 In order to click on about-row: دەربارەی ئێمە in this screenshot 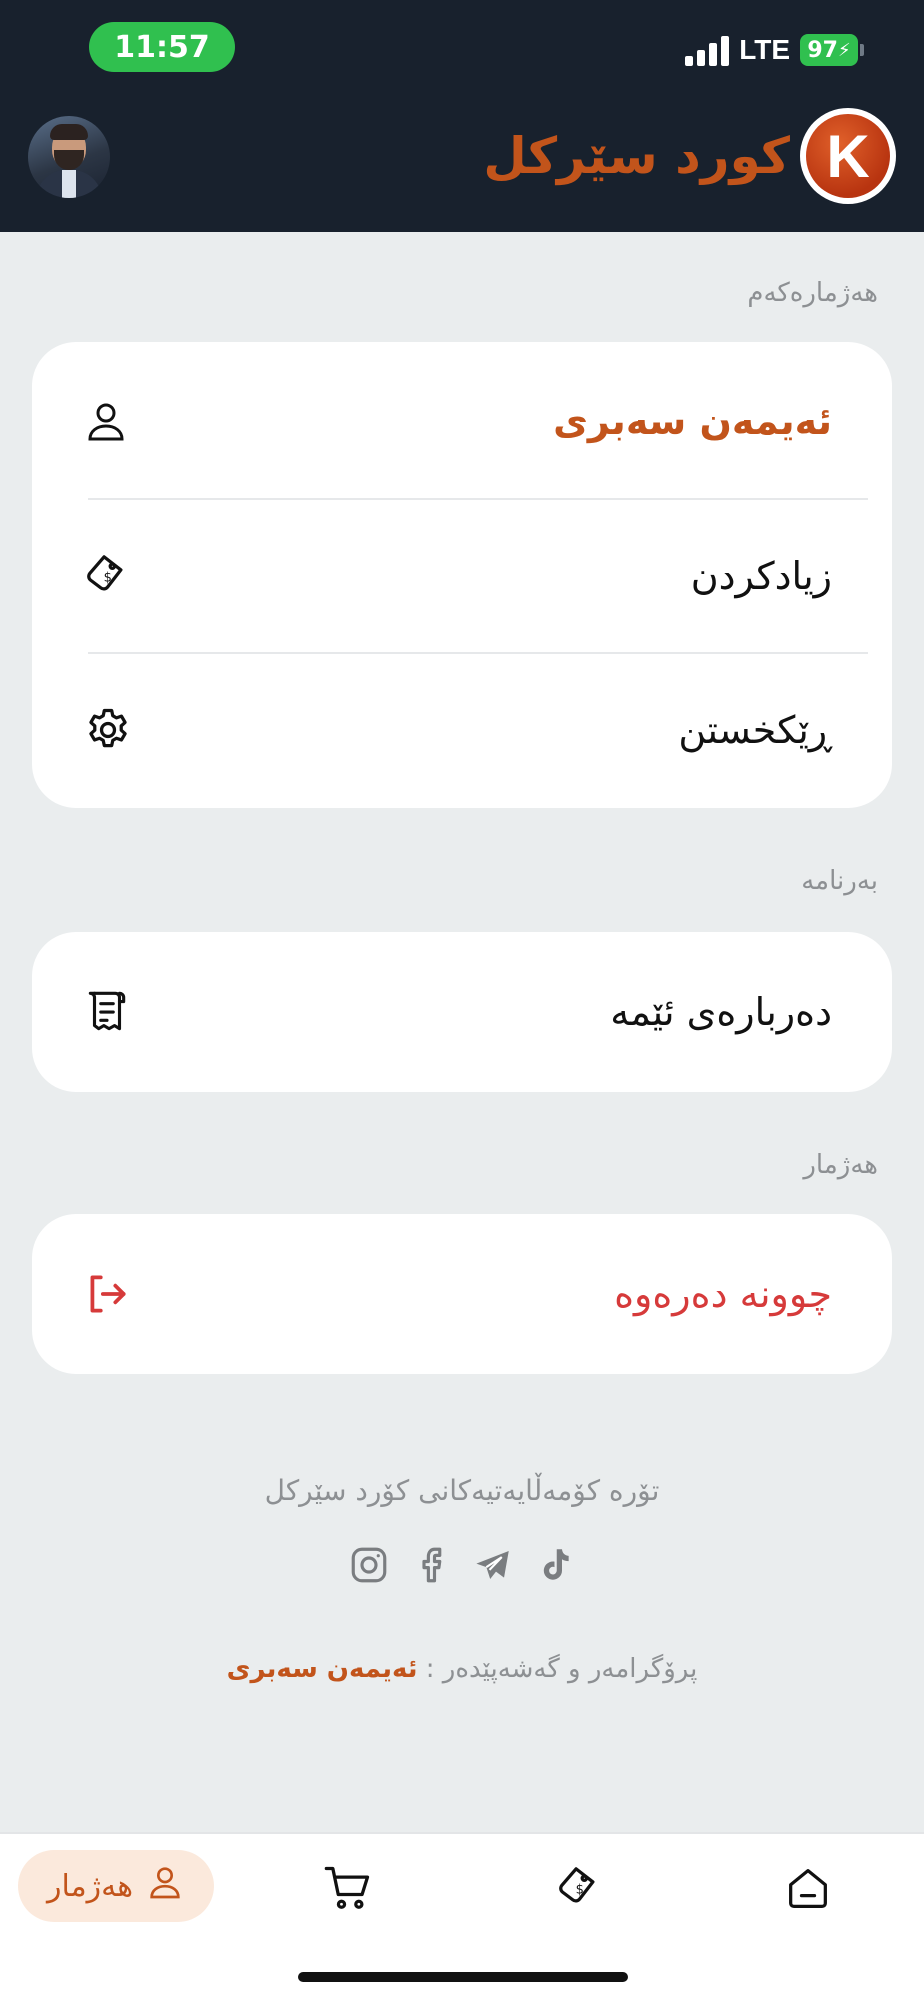, I will do `click(462, 1012)`.